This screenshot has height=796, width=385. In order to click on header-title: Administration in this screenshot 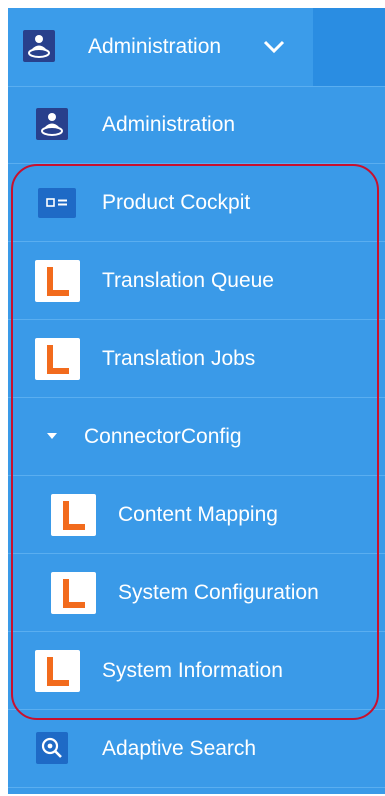, I will do `click(155, 46)`.